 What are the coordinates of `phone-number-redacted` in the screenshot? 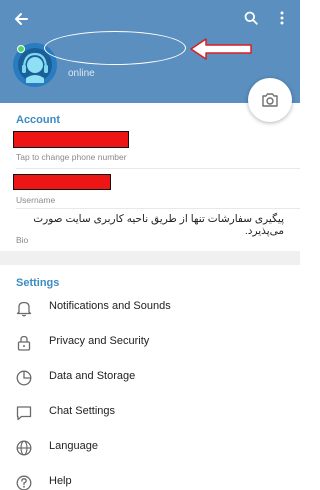 It's located at (71, 139).